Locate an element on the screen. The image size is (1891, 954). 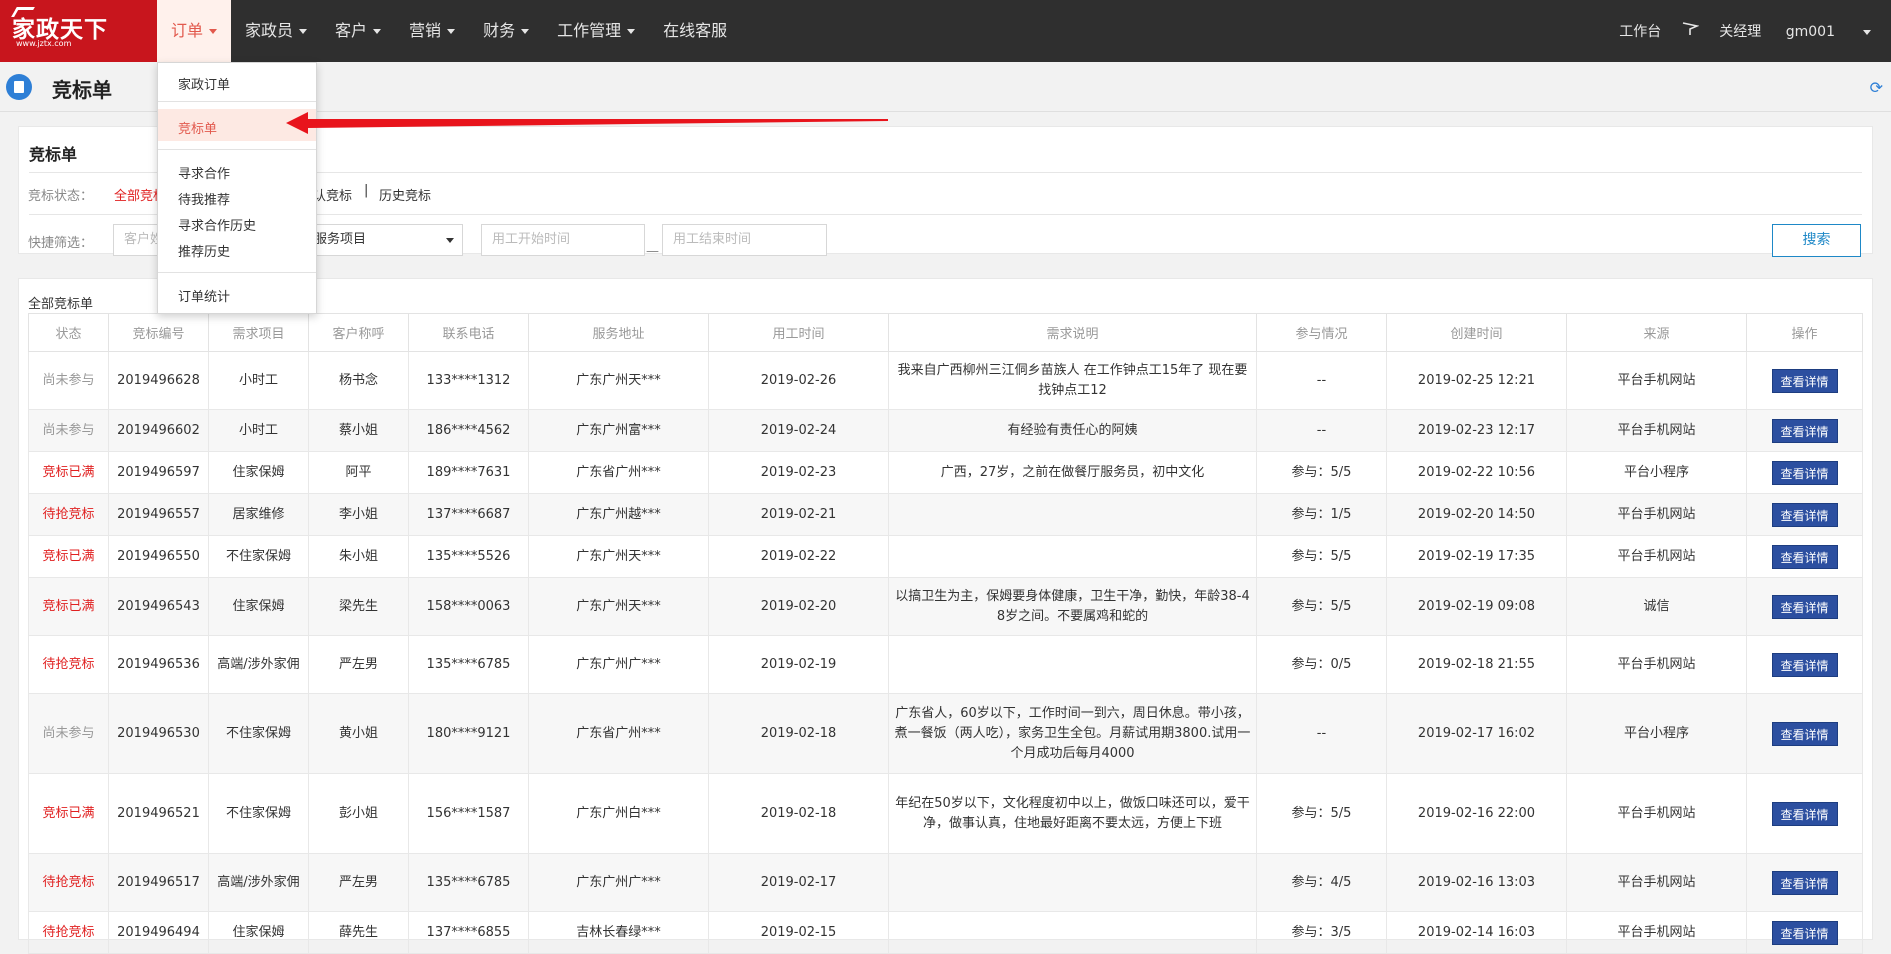
cell-bid-id: 2019496628 is located at coordinates (158, 380).